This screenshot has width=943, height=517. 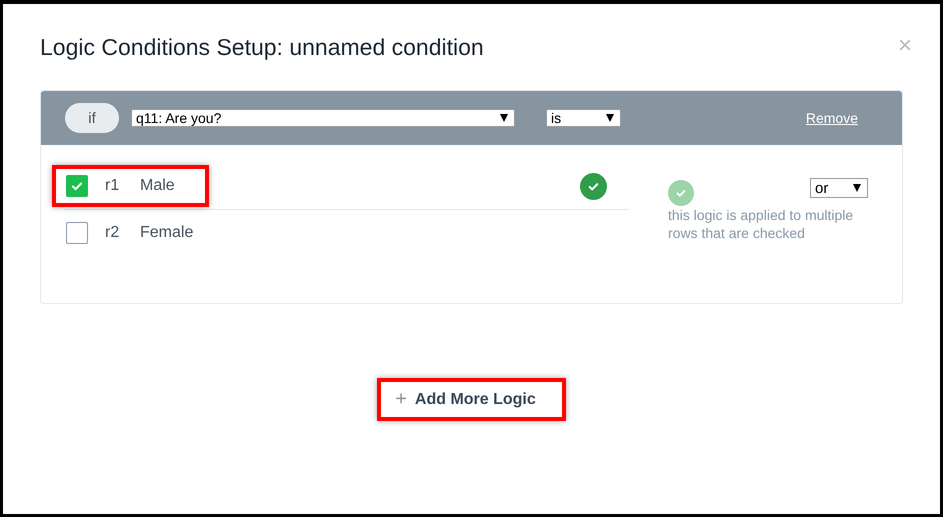 What do you see at coordinates (323, 118) in the screenshot?
I see `question-select: q11: Are you?` at bounding box center [323, 118].